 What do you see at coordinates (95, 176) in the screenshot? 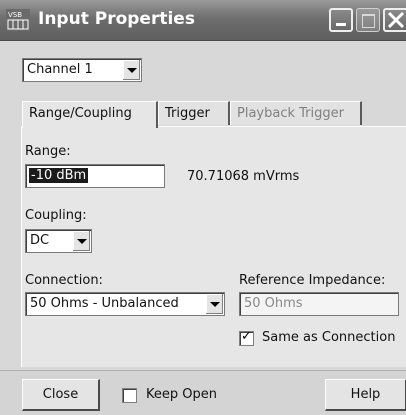
I see `range-input: -10 dBm` at bounding box center [95, 176].